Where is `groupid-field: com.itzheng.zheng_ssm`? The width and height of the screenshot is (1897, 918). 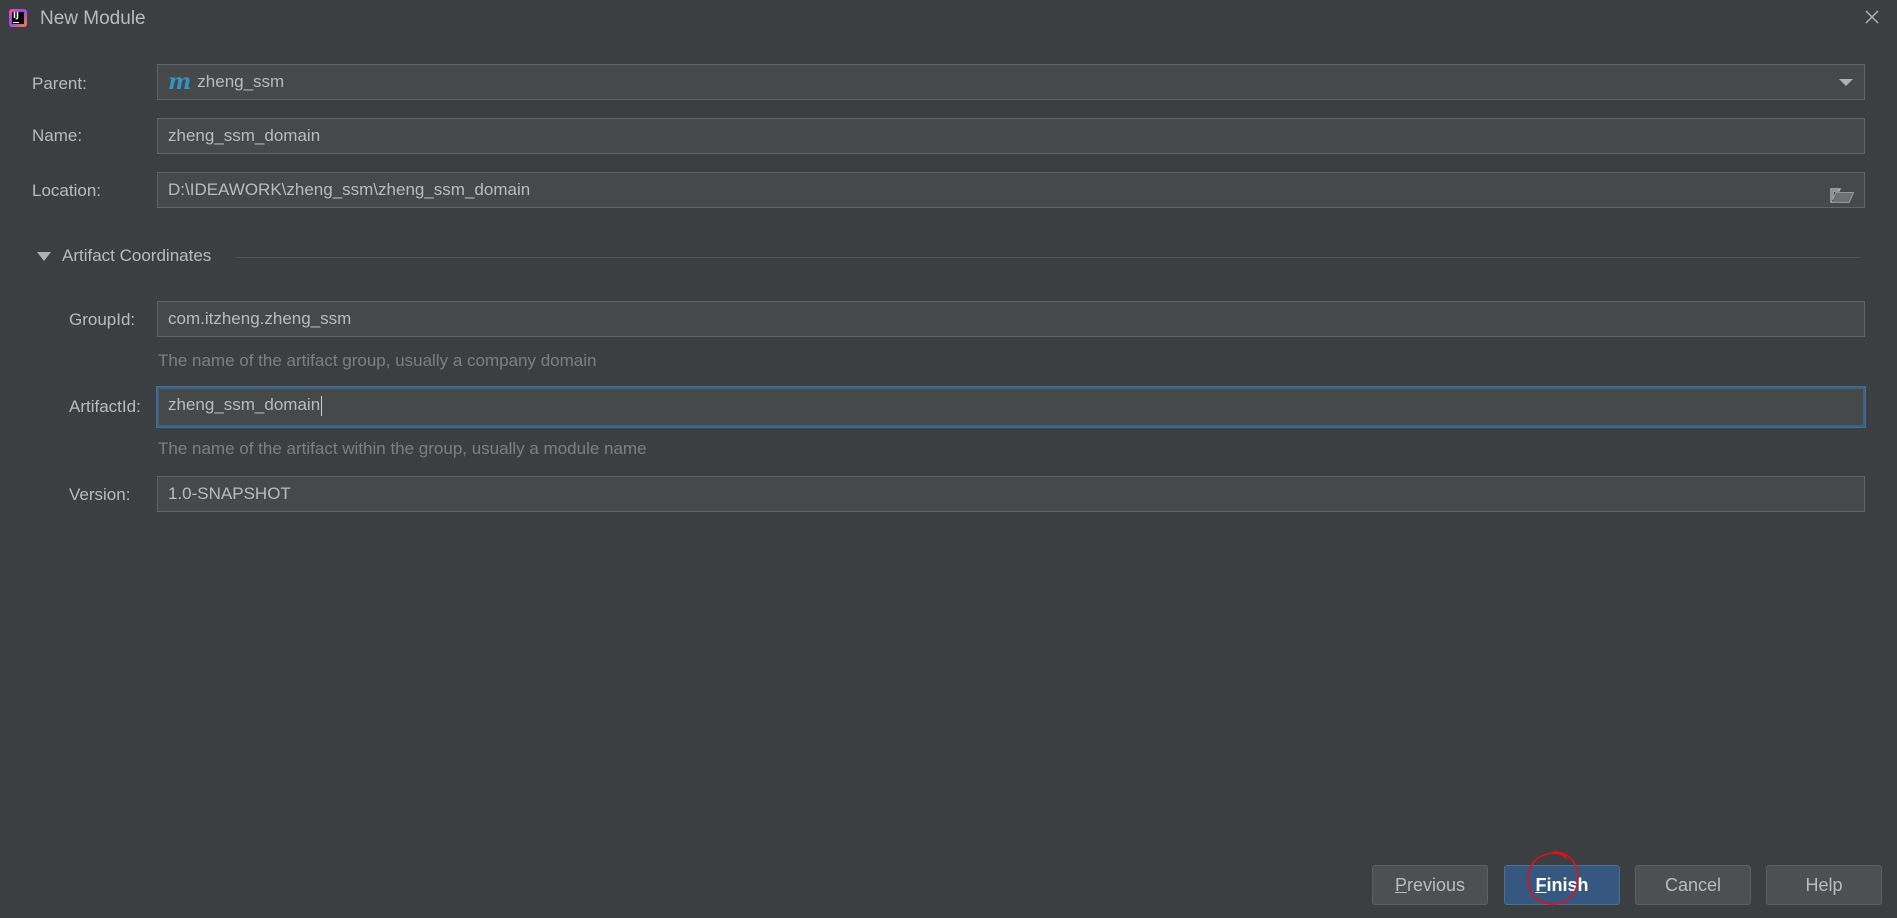 groupid-field: com.itzheng.zheng_ssm is located at coordinates (1011, 319).